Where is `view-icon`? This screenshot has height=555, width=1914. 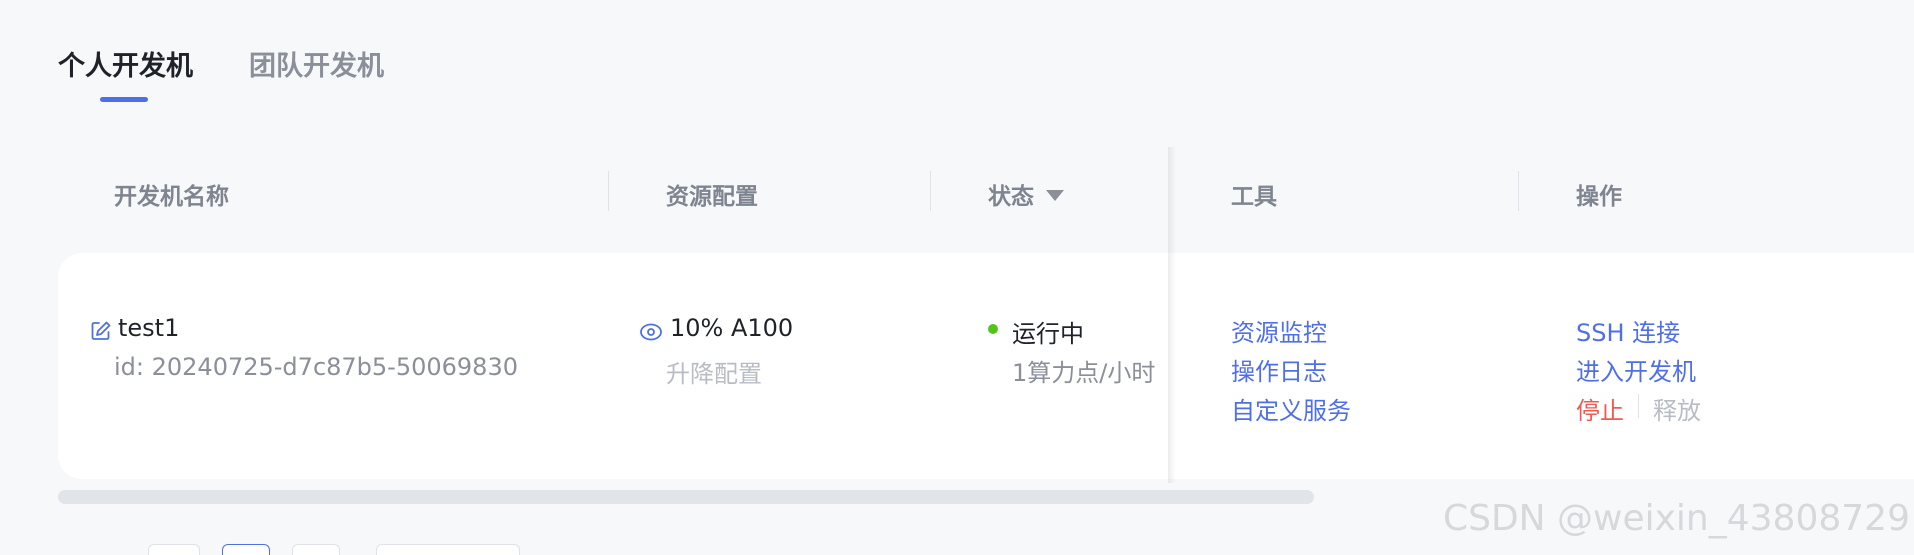 view-icon is located at coordinates (651, 332).